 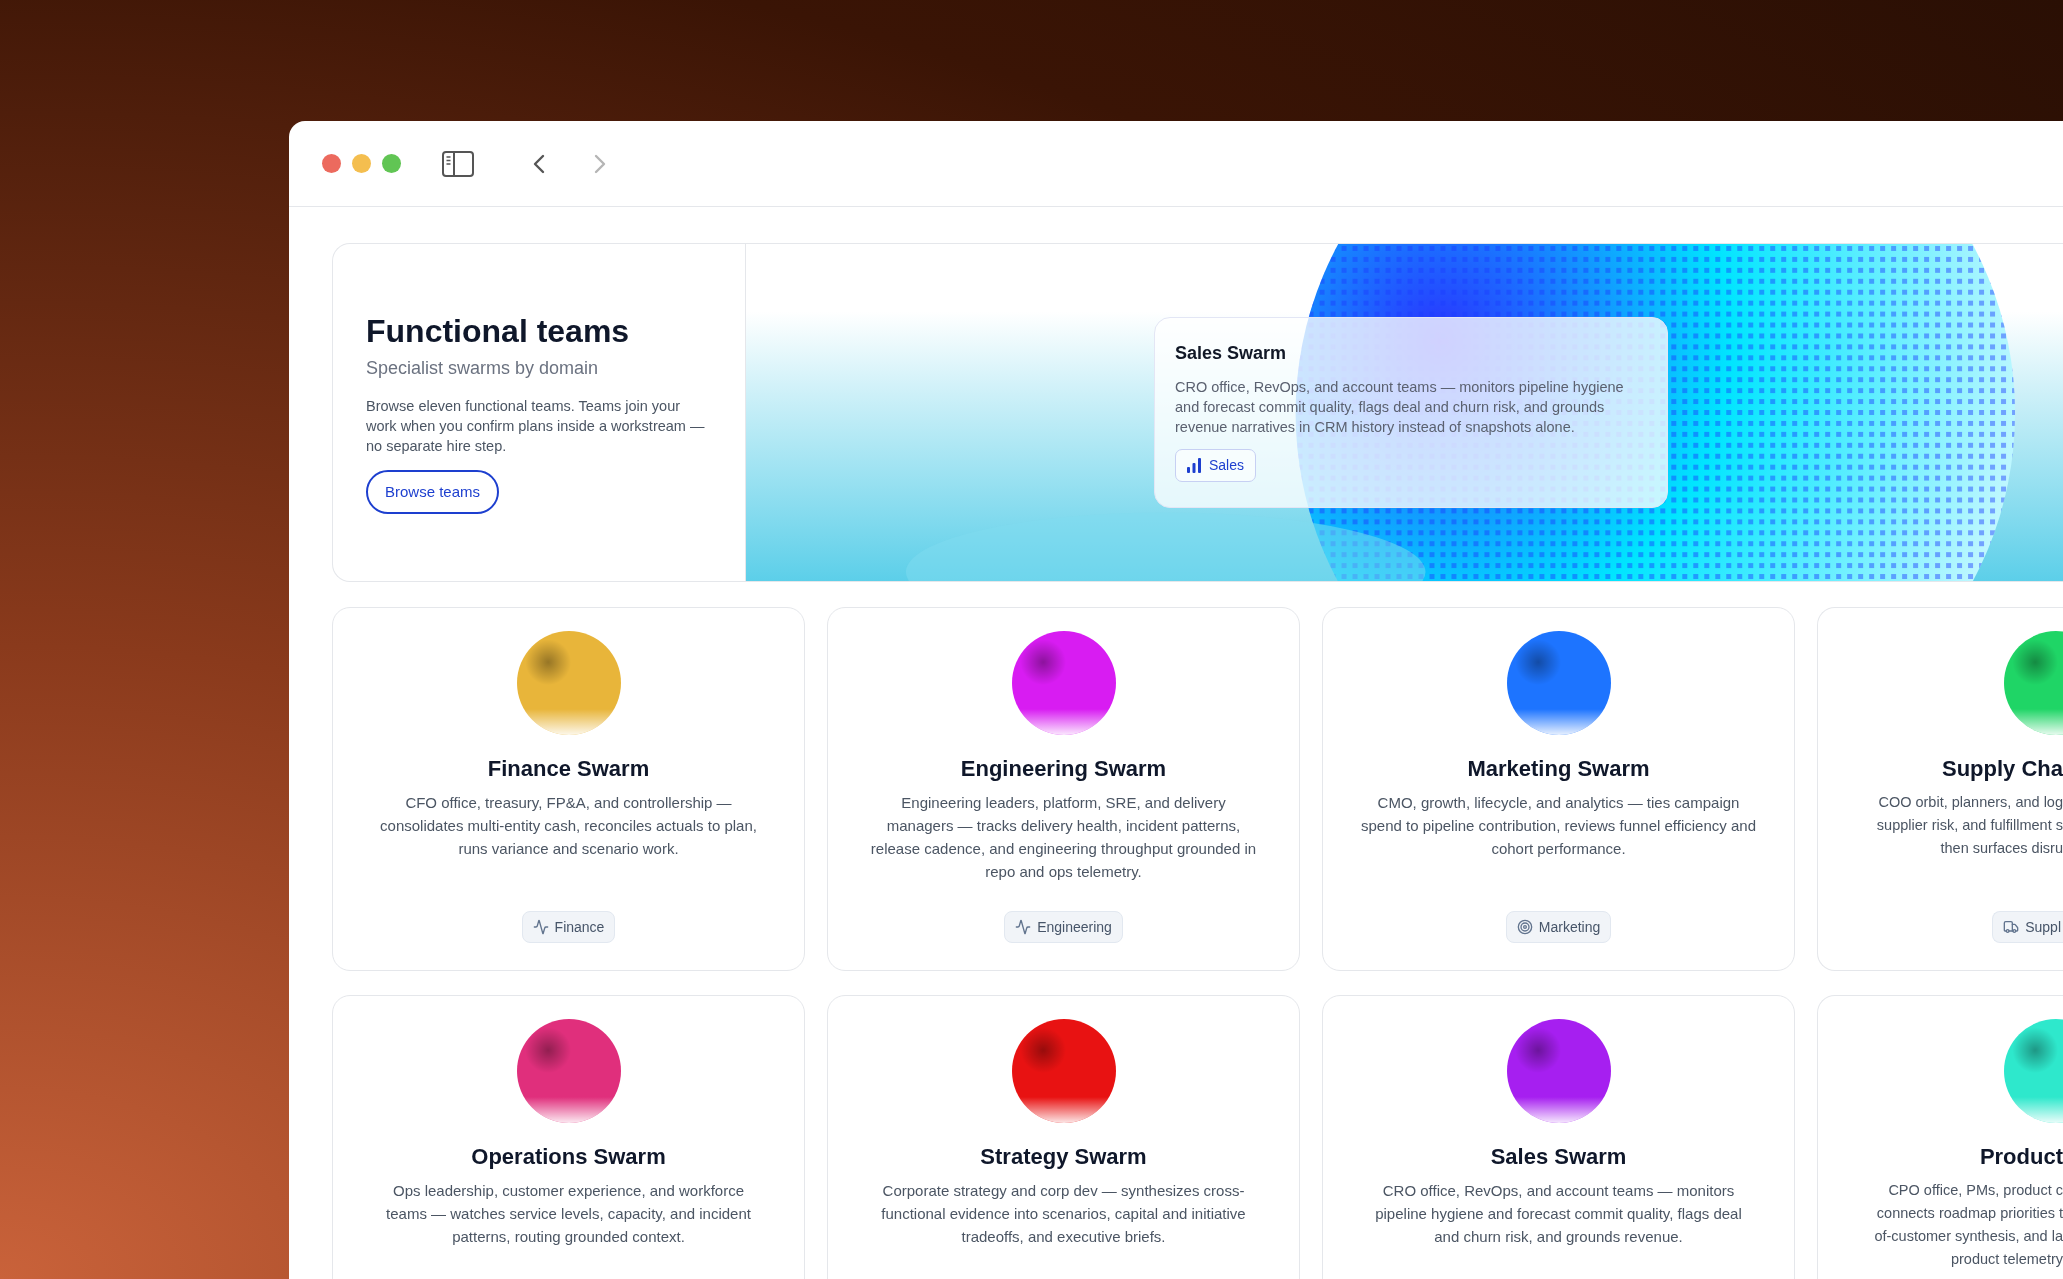 I want to click on team-title: Finance Swarm, so click(x=568, y=769).